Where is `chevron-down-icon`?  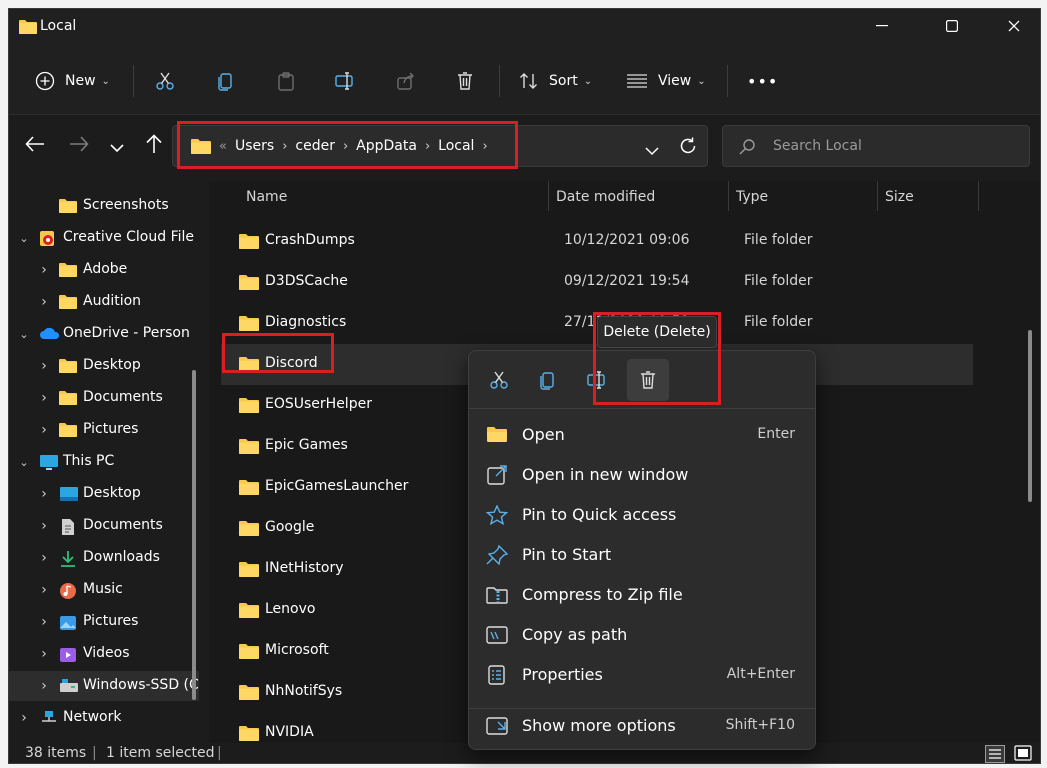 chevron-down-icon is located at coordinates (117, 148).